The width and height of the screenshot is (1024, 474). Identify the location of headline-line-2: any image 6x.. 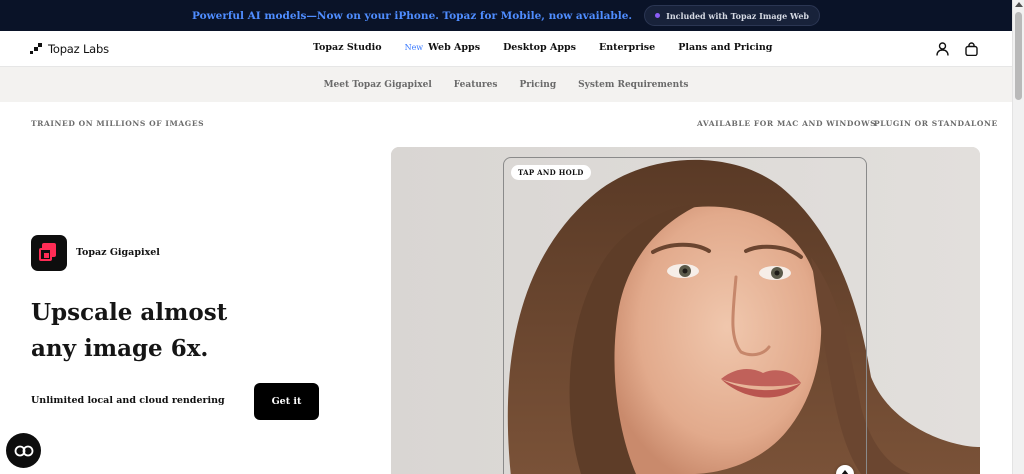
(120, 348).